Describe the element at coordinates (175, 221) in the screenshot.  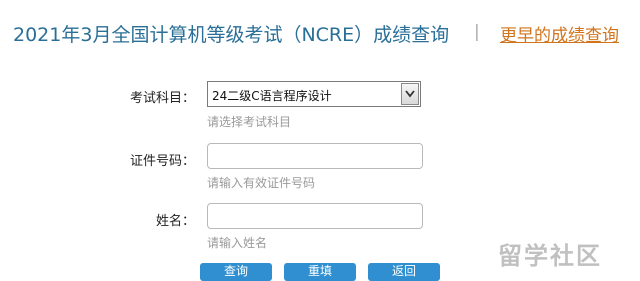
I see `name-label: 姓名：` at that location.